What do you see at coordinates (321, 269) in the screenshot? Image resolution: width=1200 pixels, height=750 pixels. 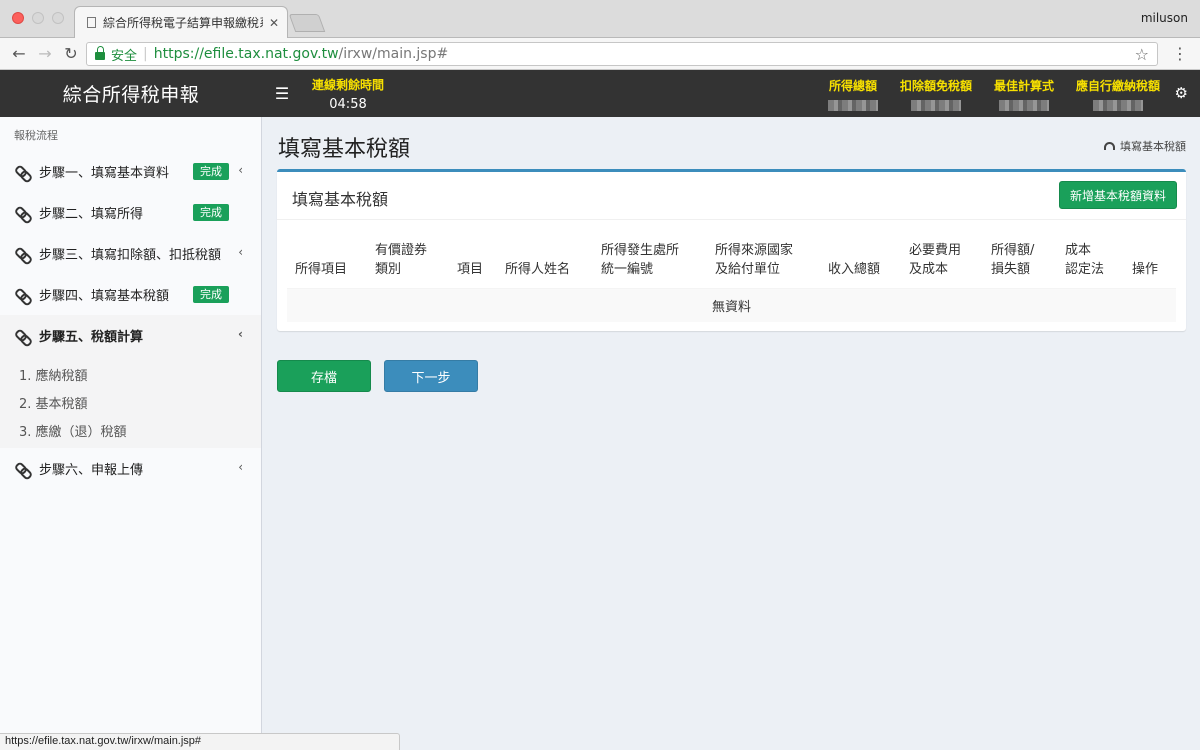 I see `column-header: 所得項目` at bounding box center [321, 269].